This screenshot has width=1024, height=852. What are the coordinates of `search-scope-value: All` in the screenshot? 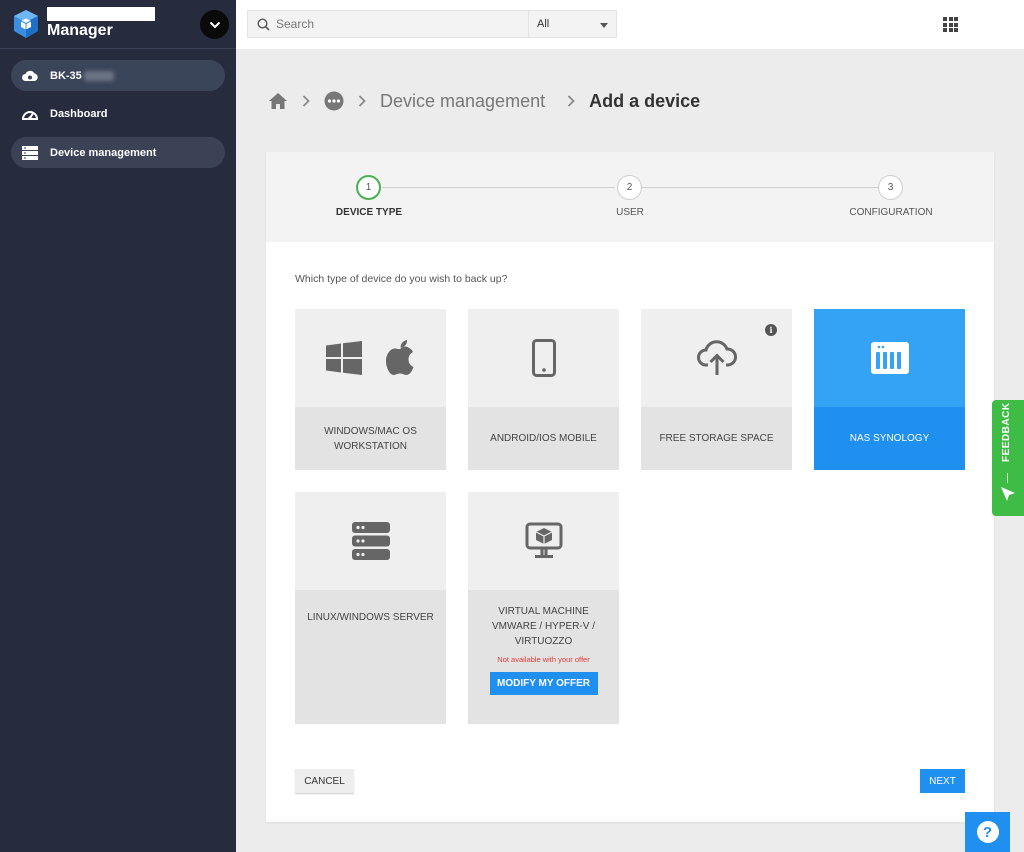 It's located at (543, 24).